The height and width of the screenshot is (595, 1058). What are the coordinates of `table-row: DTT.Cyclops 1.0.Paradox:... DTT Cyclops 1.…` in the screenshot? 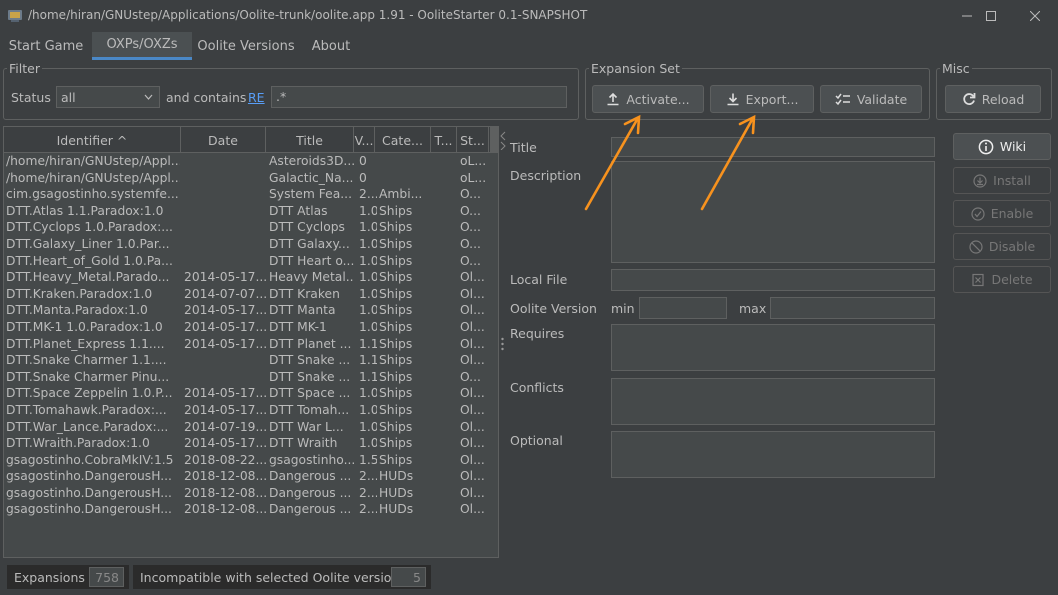 It's located at (251, 227).